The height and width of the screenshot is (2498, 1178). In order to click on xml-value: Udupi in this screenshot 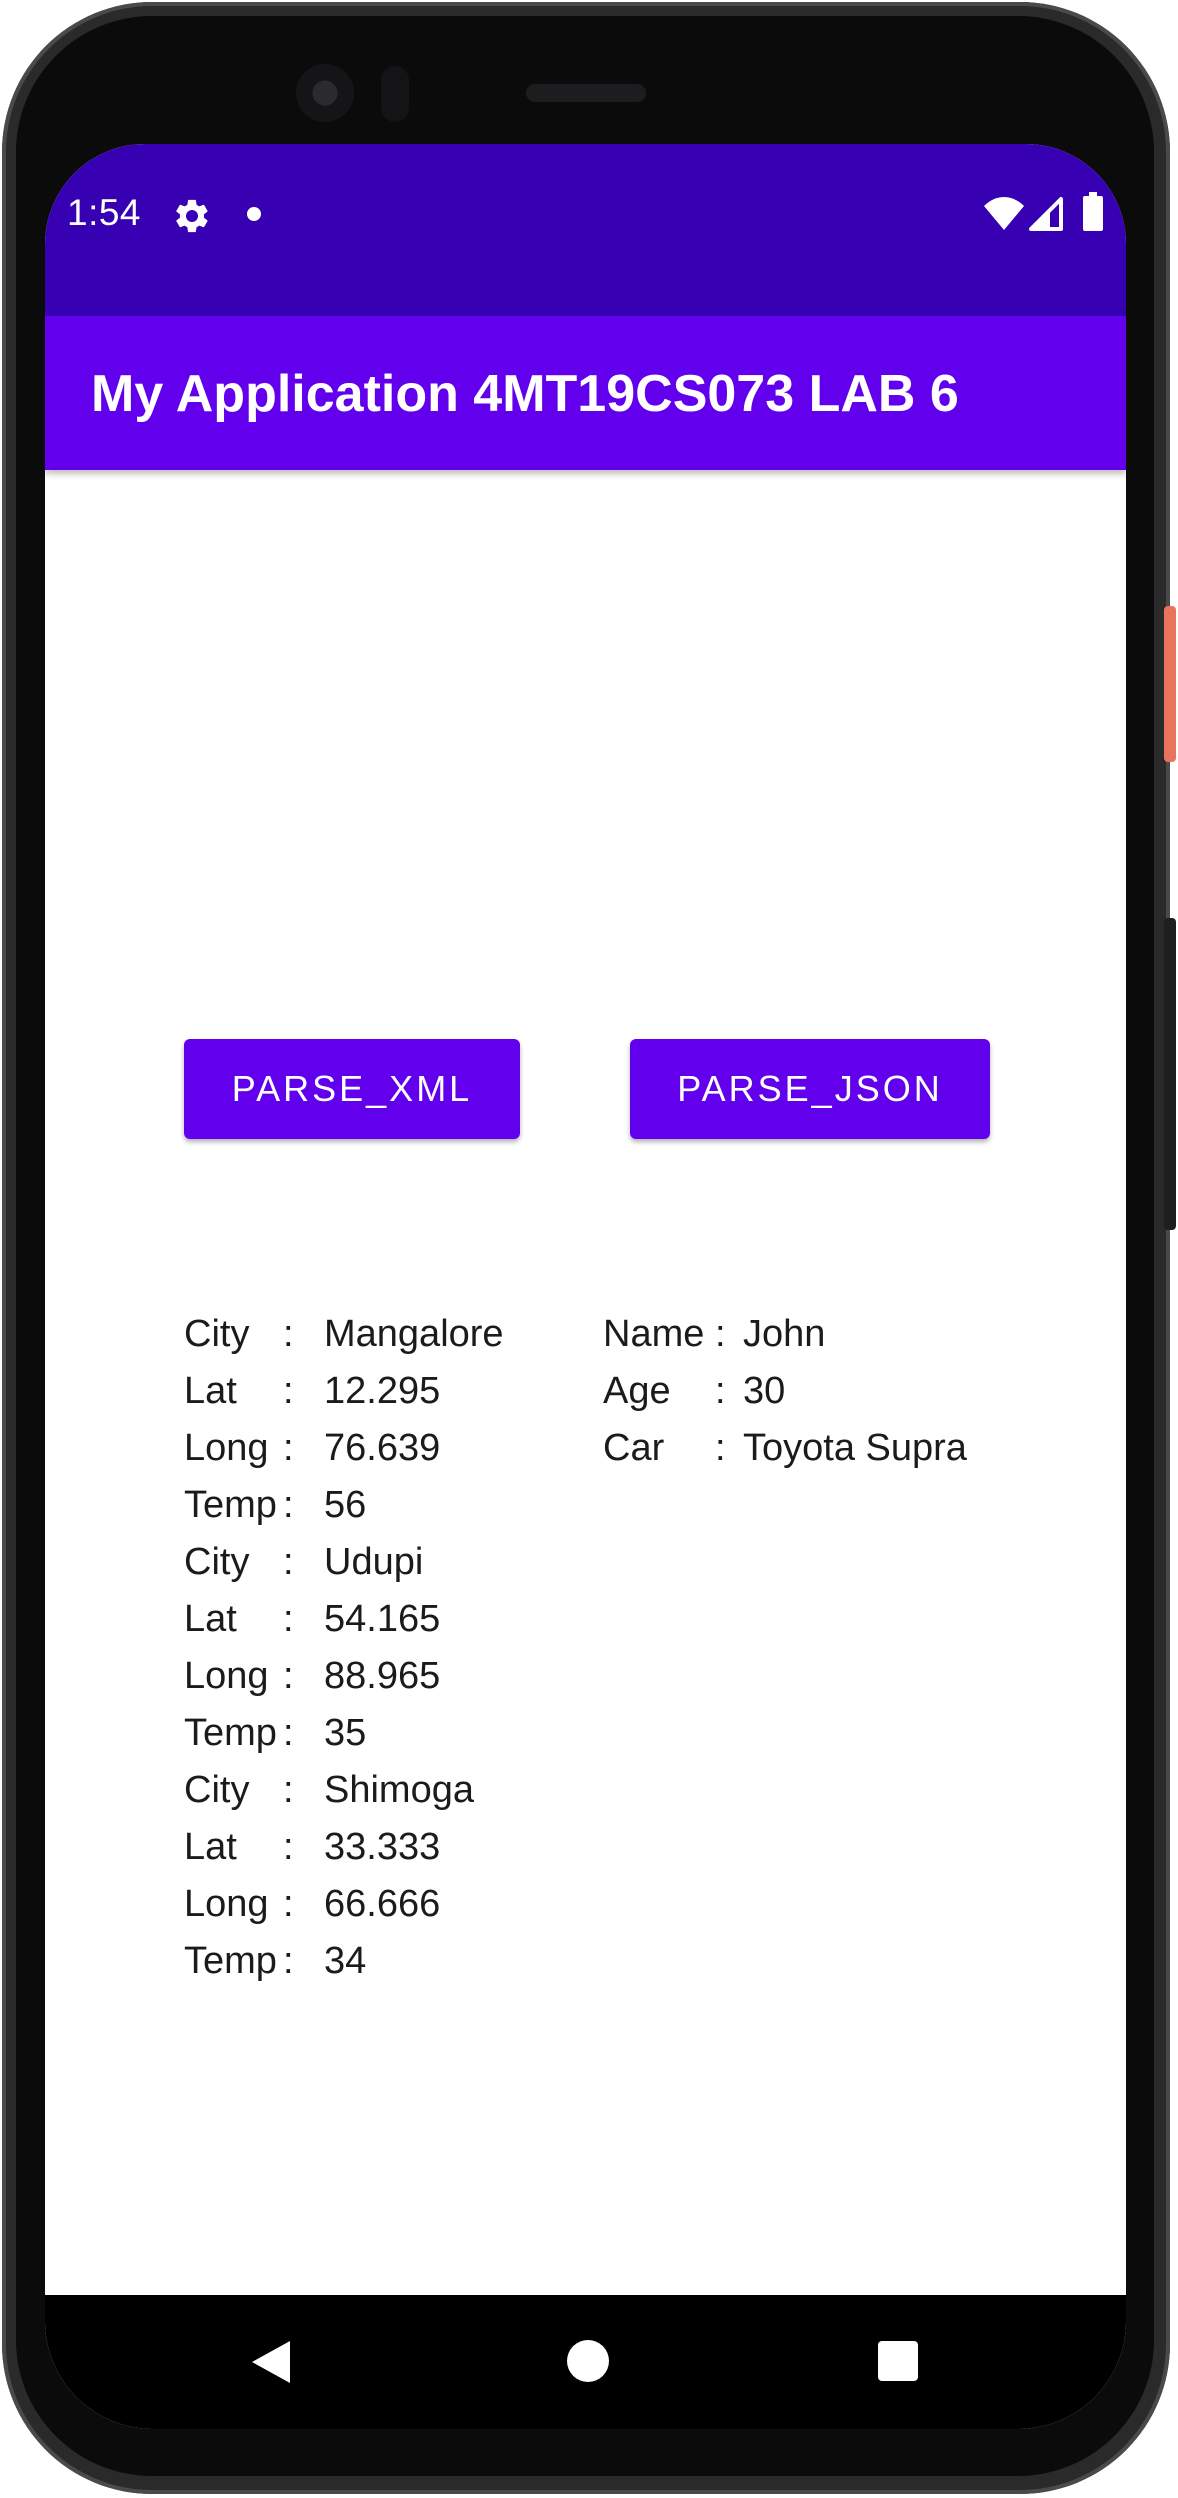, I will do `click(374, 1562)`.